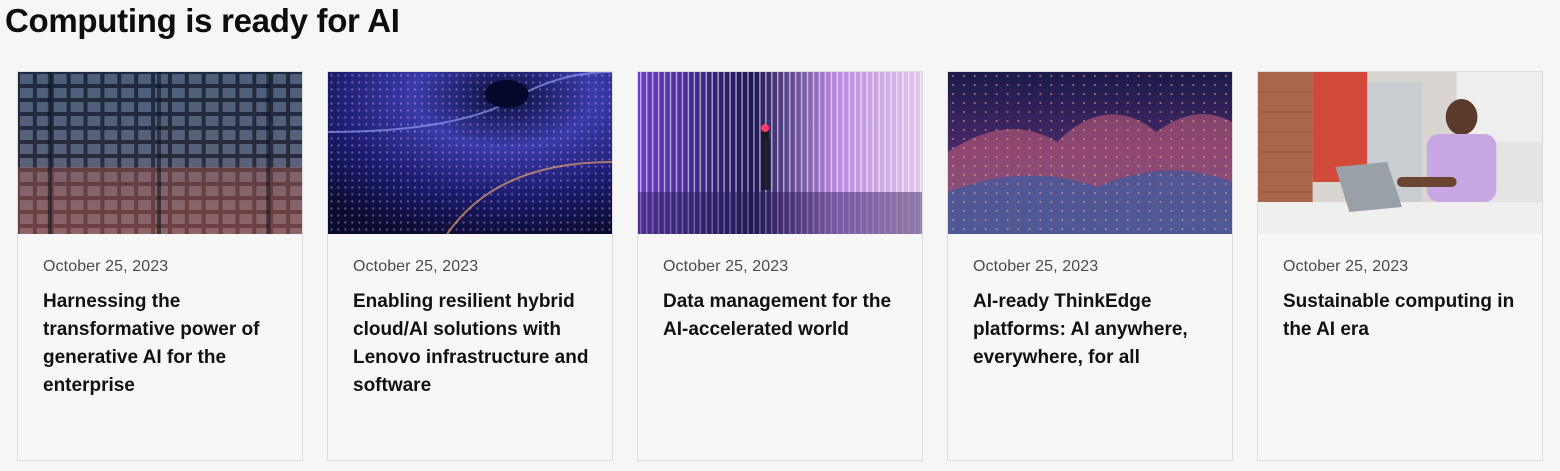  What do you see at coordinates (470, 153) in the screenshot?
I see `card-image-light-tunnel` at bounding box center [470, 153].